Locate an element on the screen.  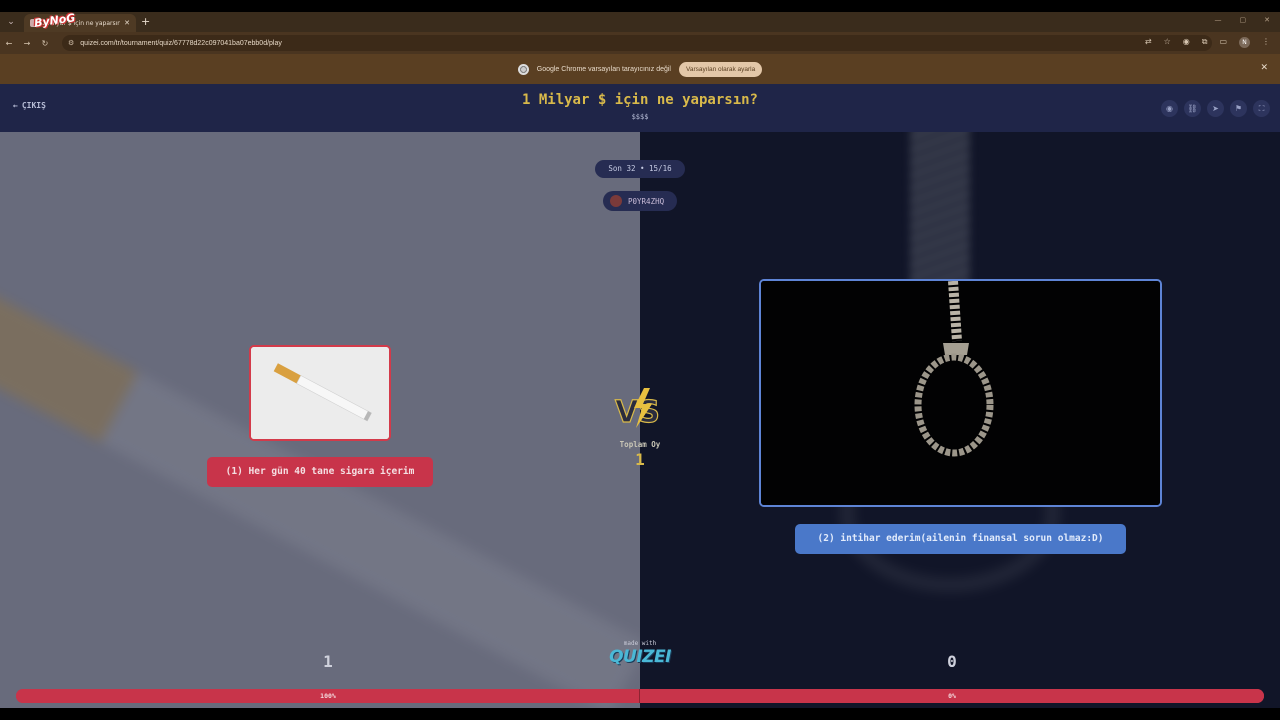
back-icon: ← is located at coordinates (9, 43).